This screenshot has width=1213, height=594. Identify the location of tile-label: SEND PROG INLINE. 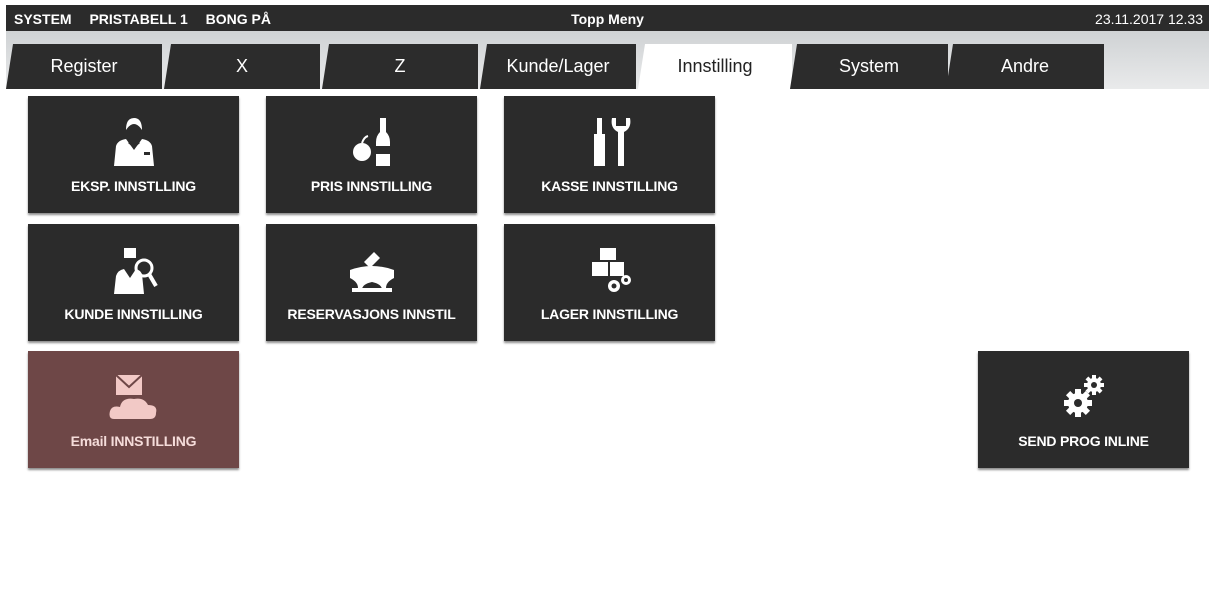
(1083, 441).